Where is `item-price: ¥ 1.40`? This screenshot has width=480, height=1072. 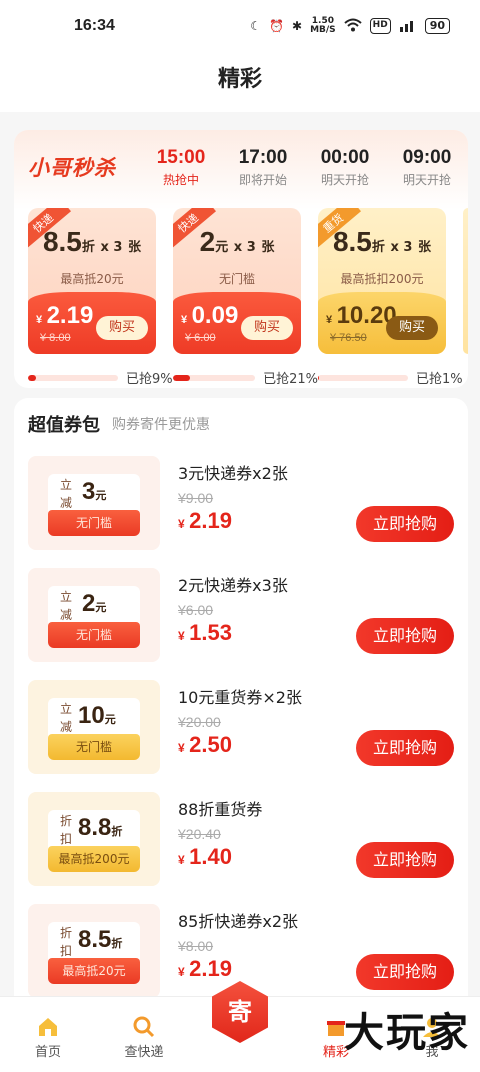 item-price: ¥ 1.40 is located at coordinates (205, 856).